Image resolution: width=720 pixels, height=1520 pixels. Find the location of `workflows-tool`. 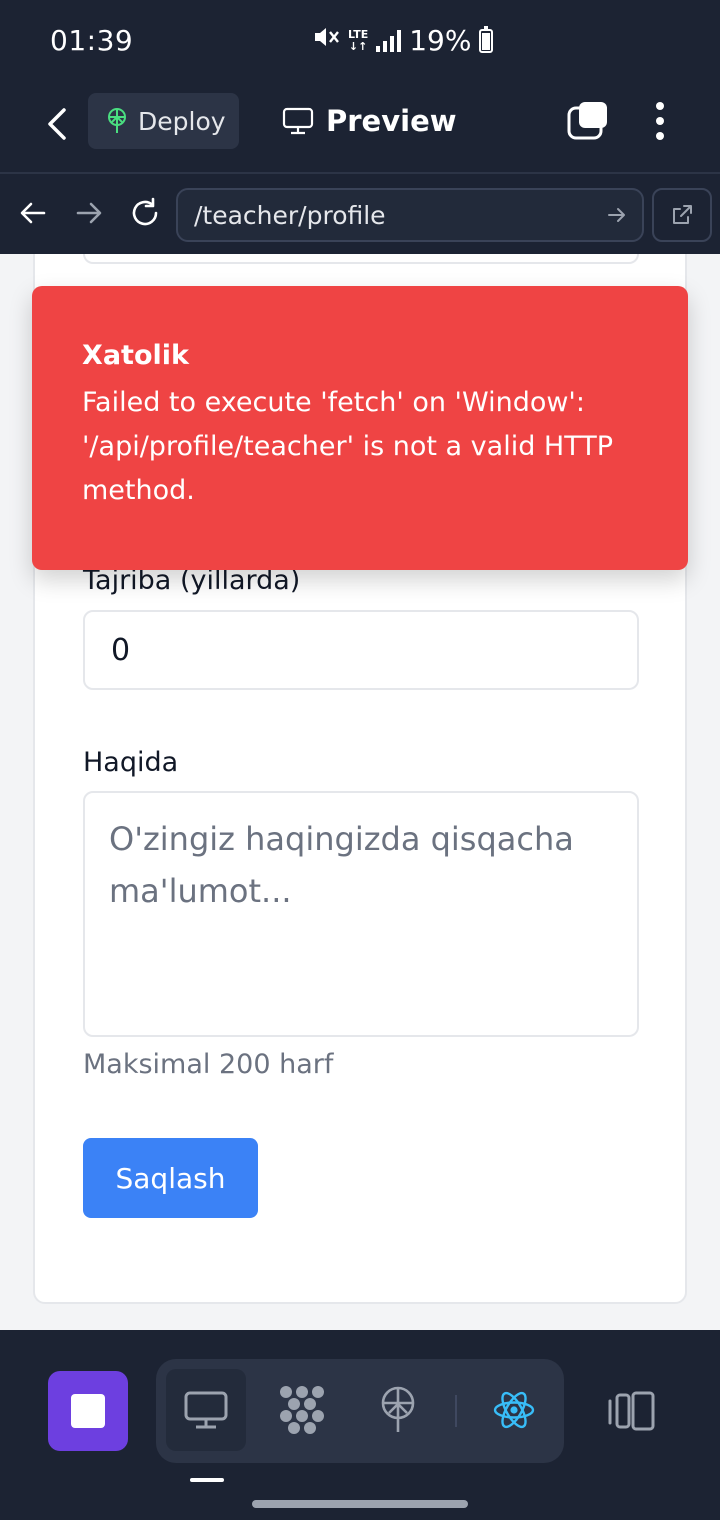

workflows-tool is located at coordinates (302, 1410).